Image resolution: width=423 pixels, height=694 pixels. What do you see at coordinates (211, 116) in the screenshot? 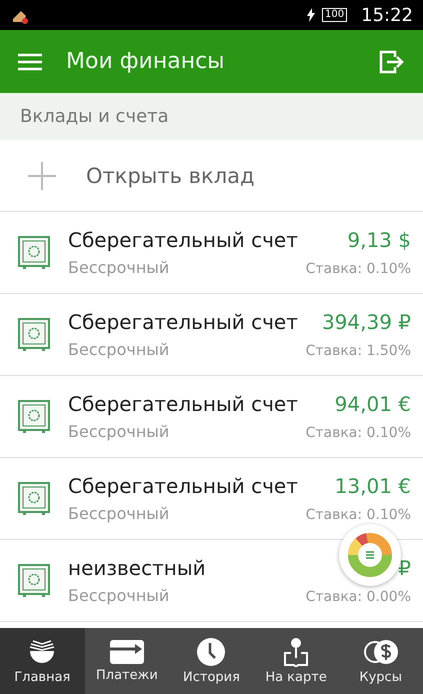
I see `section-title: Вклады и счета` at bounding box center [211, 116].